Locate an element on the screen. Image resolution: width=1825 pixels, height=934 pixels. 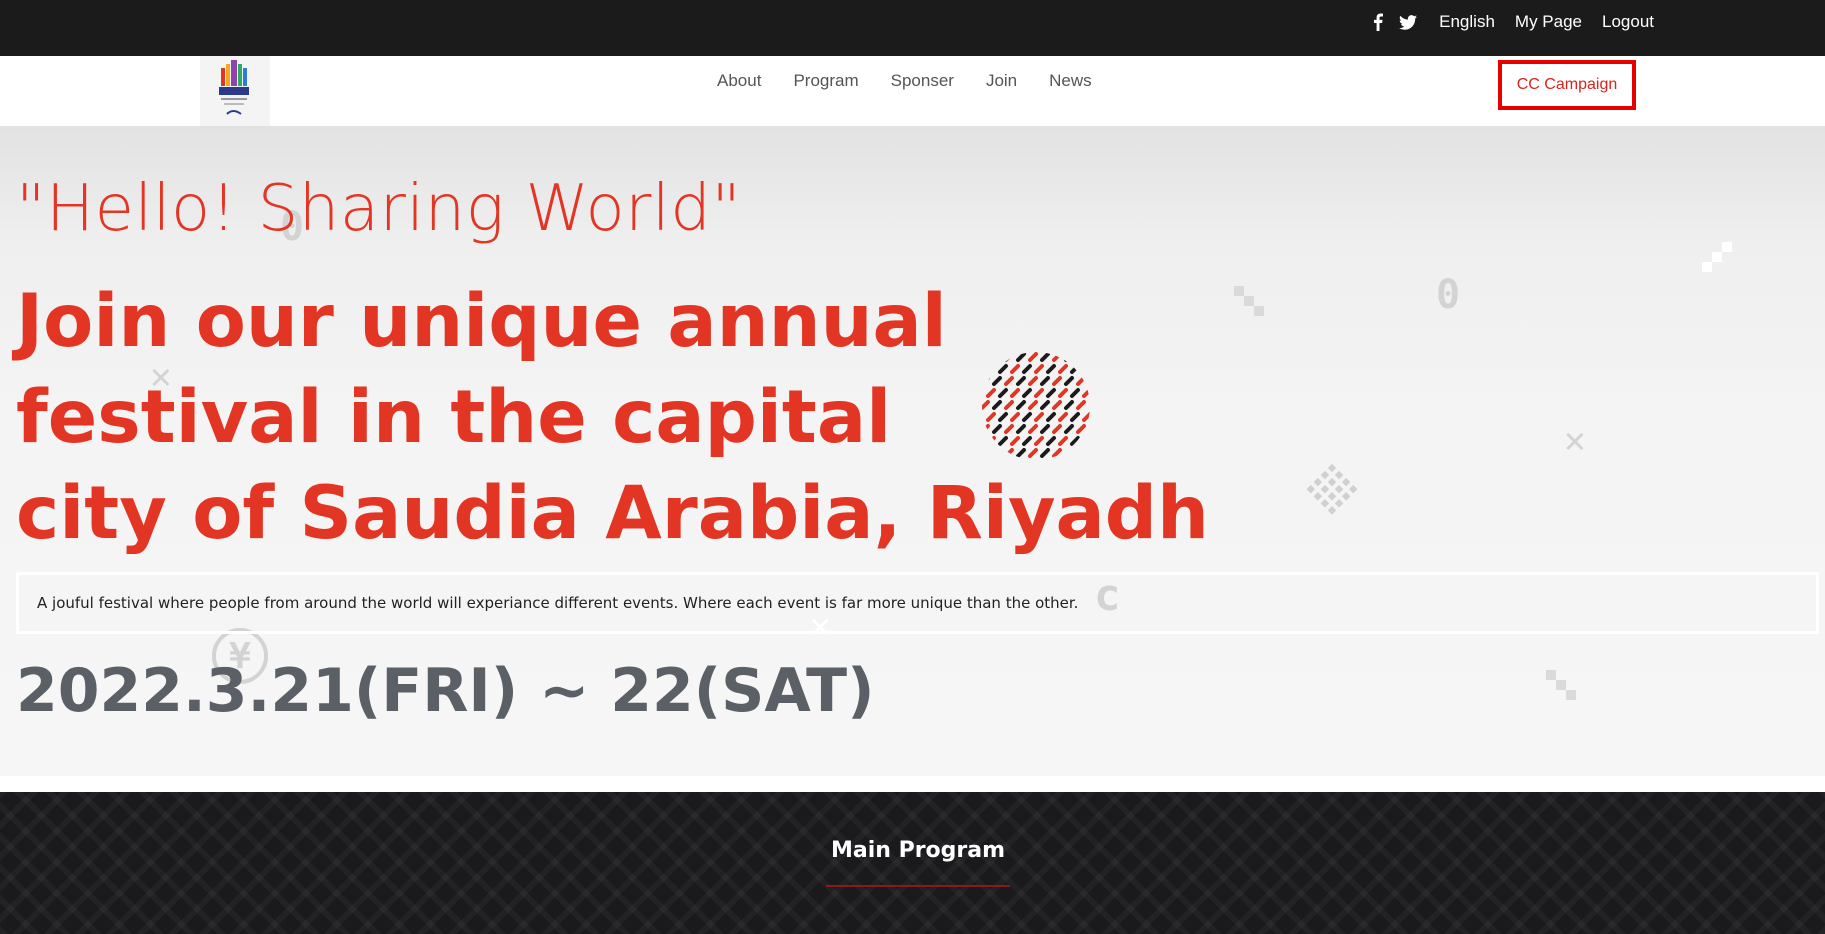
primary-nav: About Program Sponser Join News is located at coordinates (920, 81).